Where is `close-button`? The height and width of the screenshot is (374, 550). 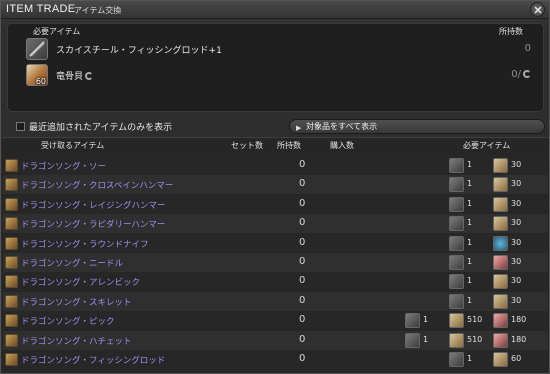 close-button is located at coordinates (537, 9).